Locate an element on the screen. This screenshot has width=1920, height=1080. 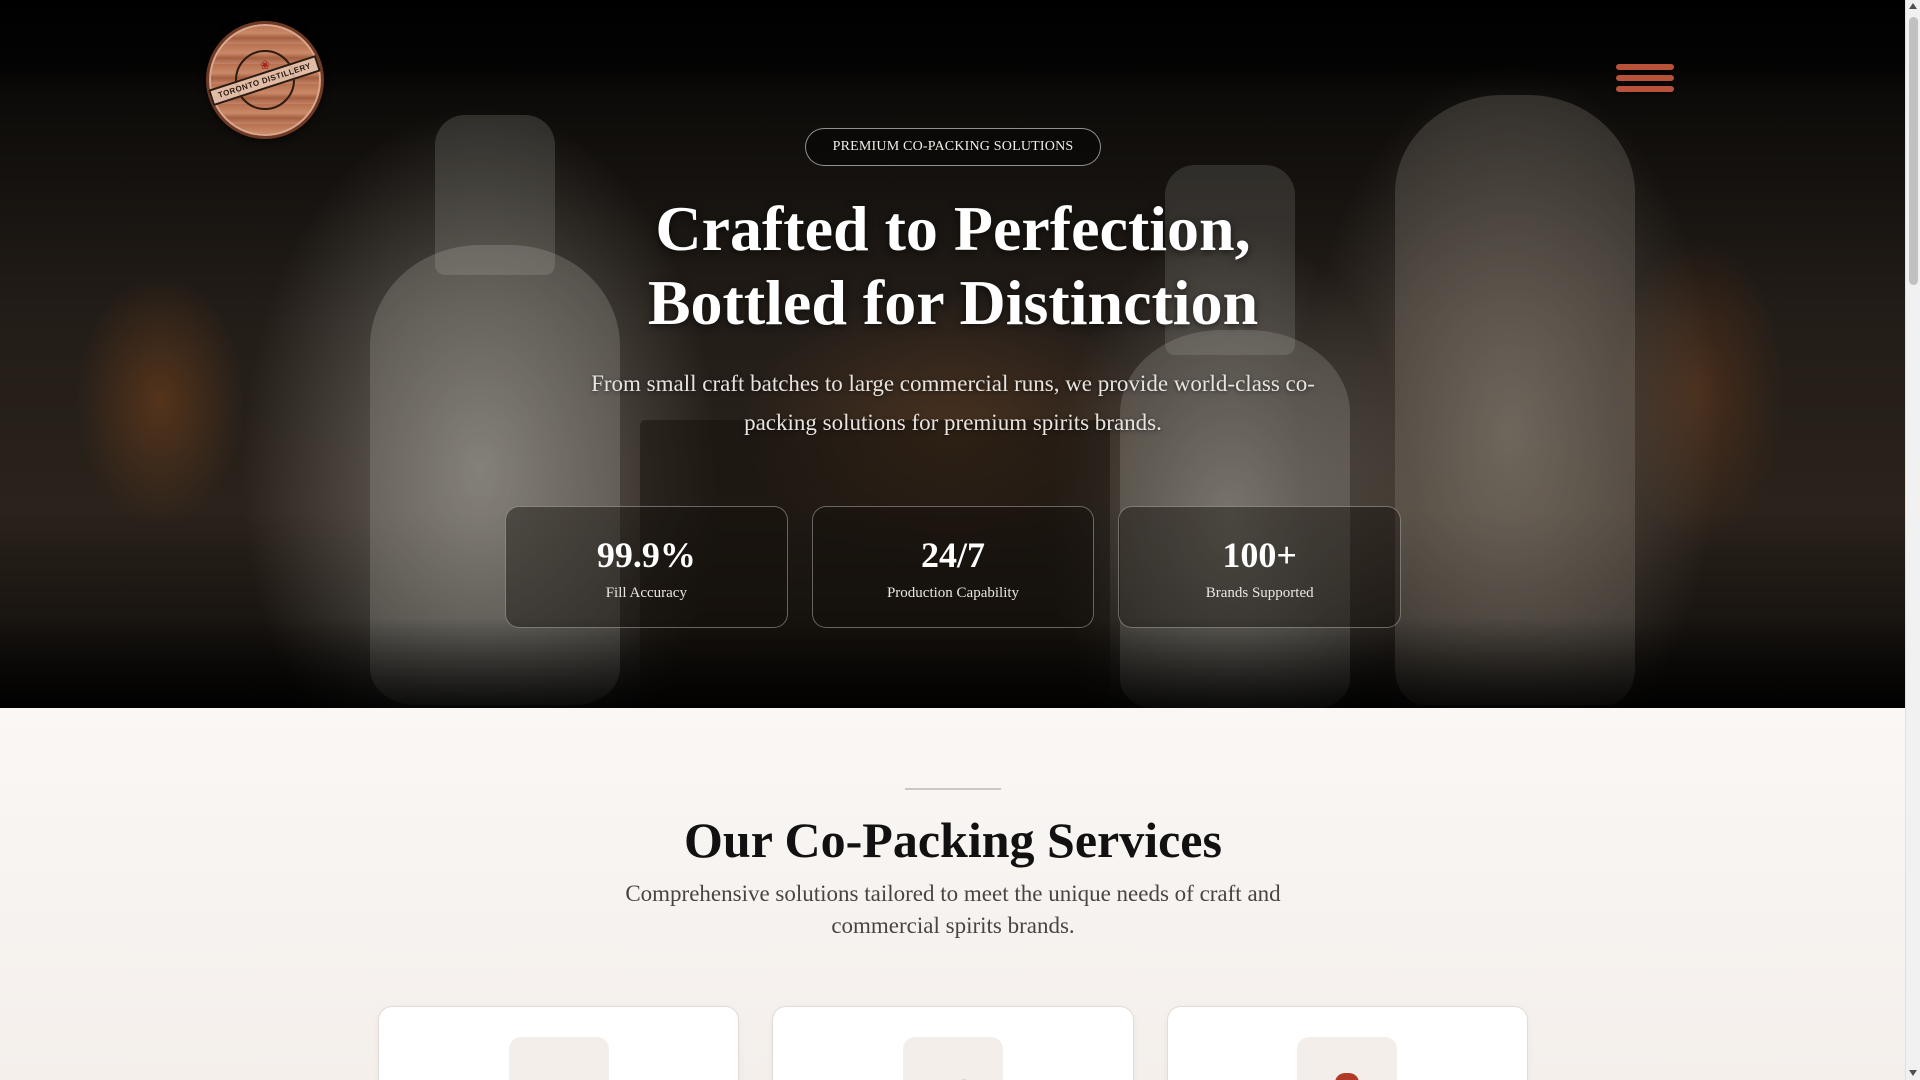
page-scrollbar is located at coordinates (1912, 540).